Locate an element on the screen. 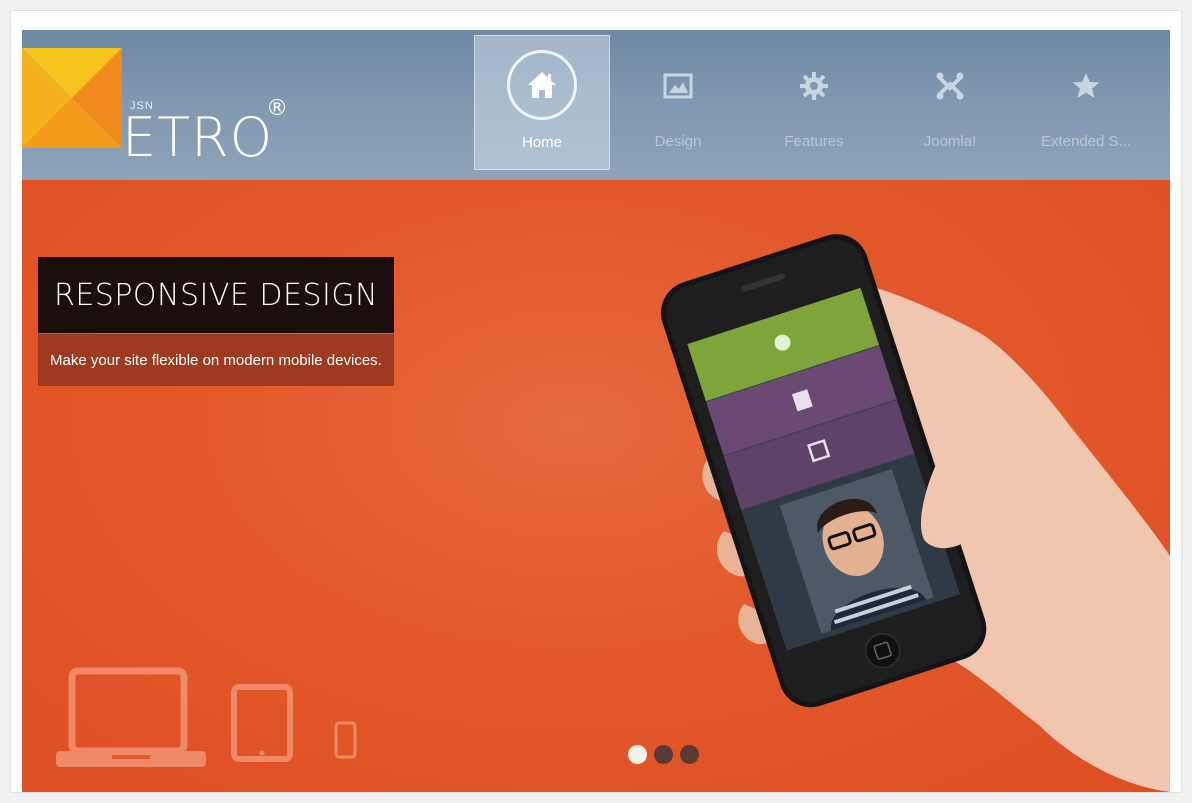  slider-pagination is located at coordinates (663, 754).